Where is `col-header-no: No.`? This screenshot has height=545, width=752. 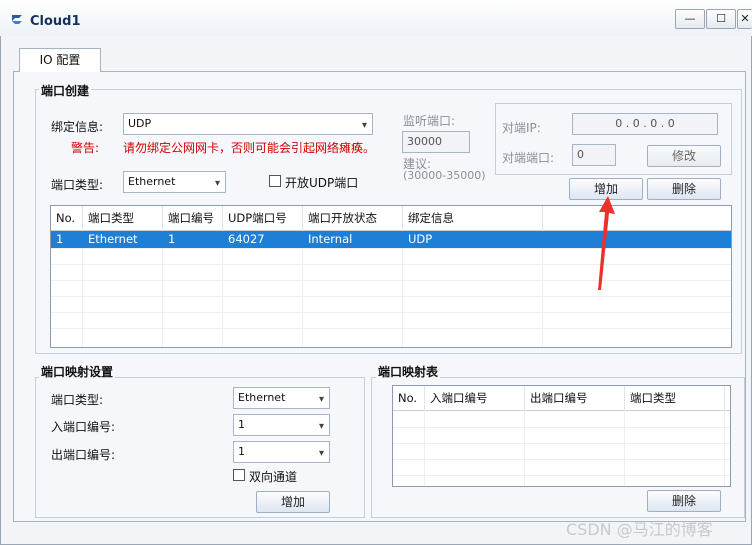
col-header-no: No. is located at coordinates (67, 218).